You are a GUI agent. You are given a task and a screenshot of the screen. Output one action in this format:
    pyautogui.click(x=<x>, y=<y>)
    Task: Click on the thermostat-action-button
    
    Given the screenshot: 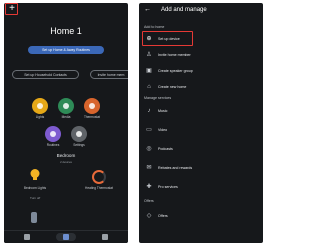 What is the action you would take?
    pyautogui.click(x=92, y=106)
    